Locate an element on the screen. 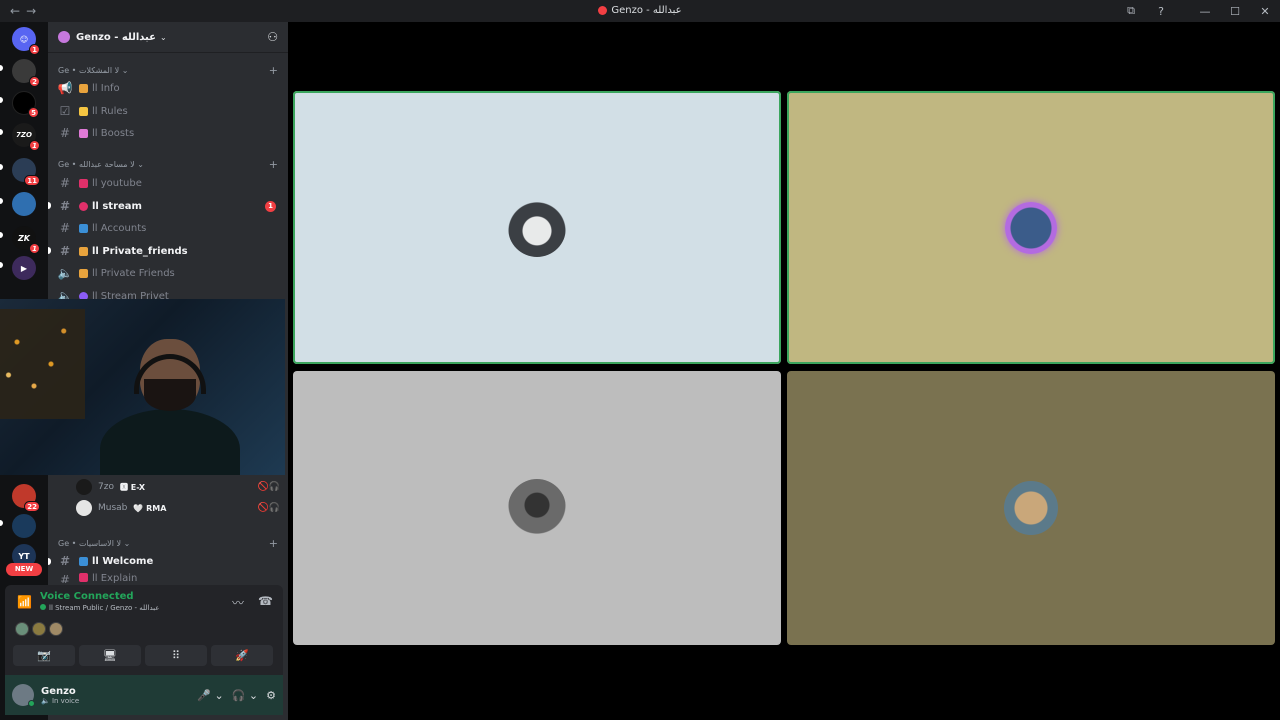  tile-user-mustache is located at coordinates (1031, 508).